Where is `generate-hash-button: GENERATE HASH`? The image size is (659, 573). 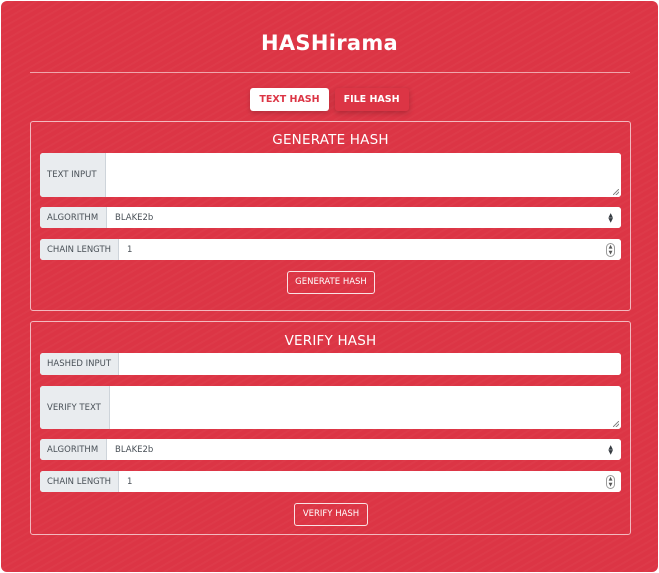
generate-hash-button: GENERATE HASH is located at coordinates (331, 282).